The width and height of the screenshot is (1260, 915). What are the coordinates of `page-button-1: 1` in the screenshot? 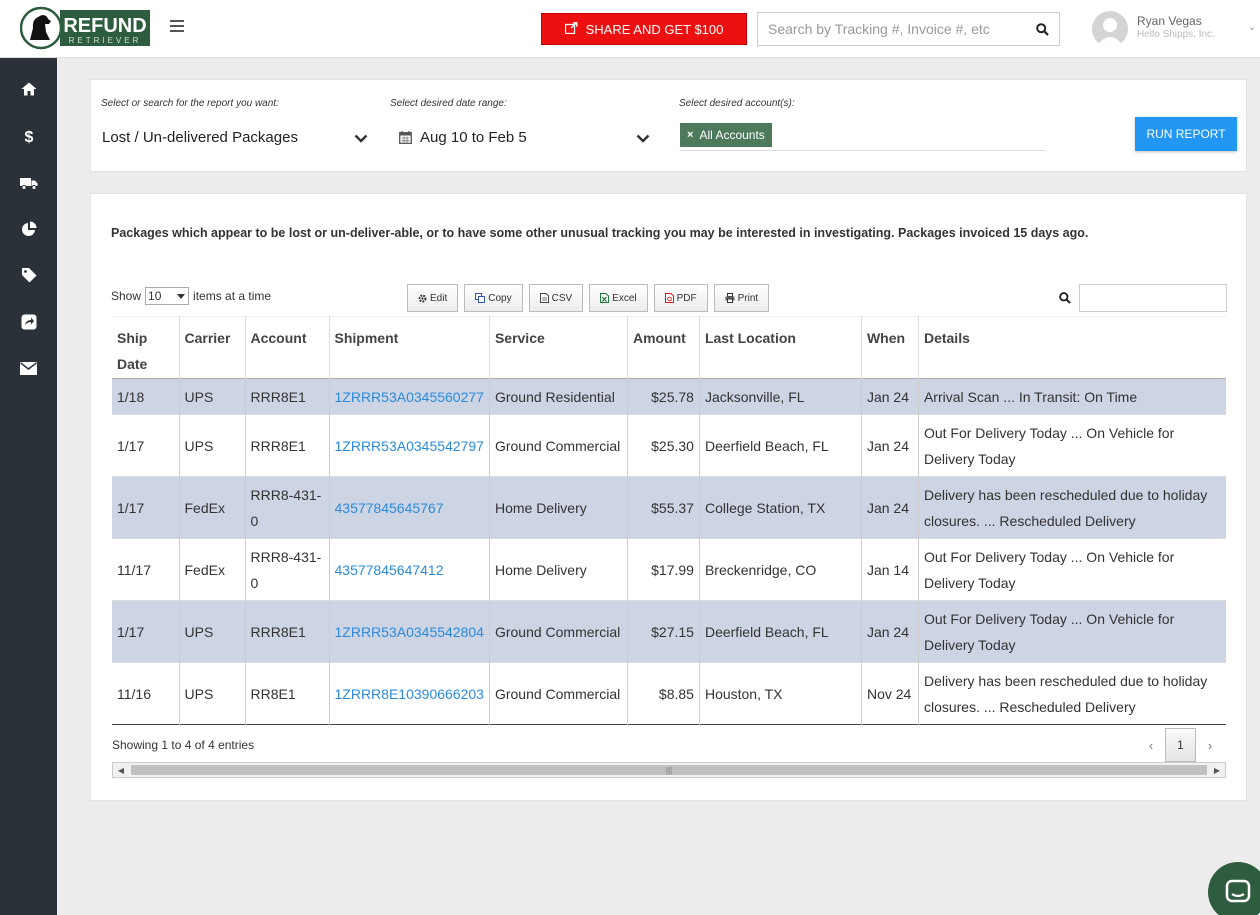 It's located at (1180, 745).